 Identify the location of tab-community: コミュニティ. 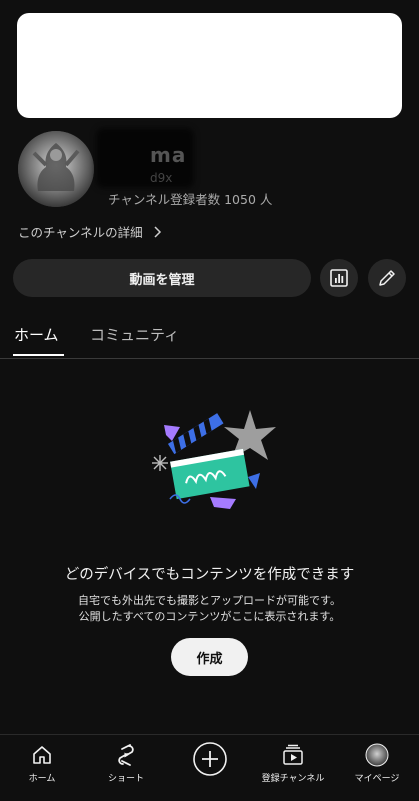
(134, 334).